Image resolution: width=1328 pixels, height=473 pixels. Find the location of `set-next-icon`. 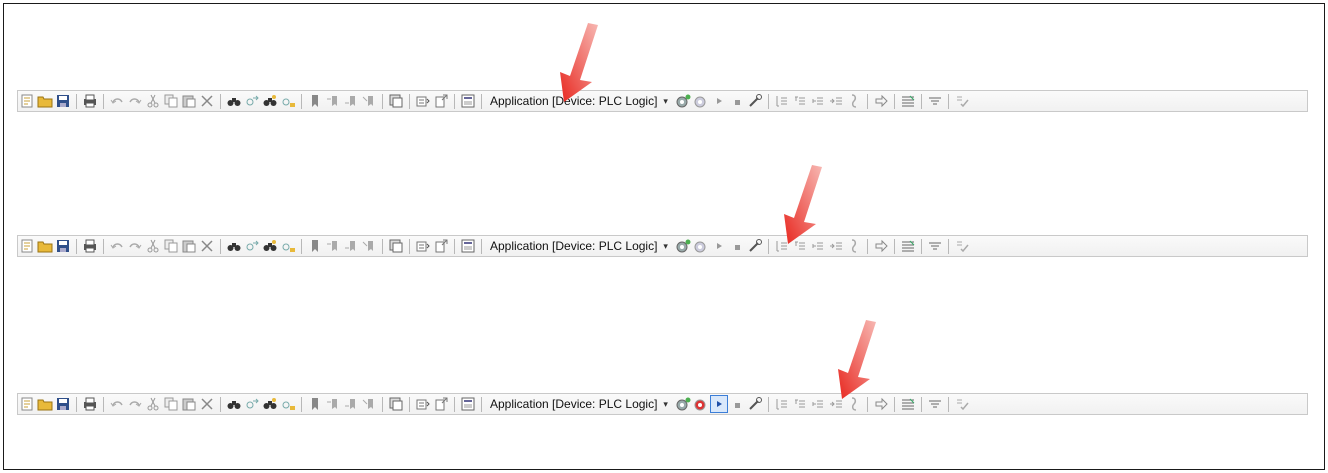

set-next-icon is located at coordinates (836, 101).